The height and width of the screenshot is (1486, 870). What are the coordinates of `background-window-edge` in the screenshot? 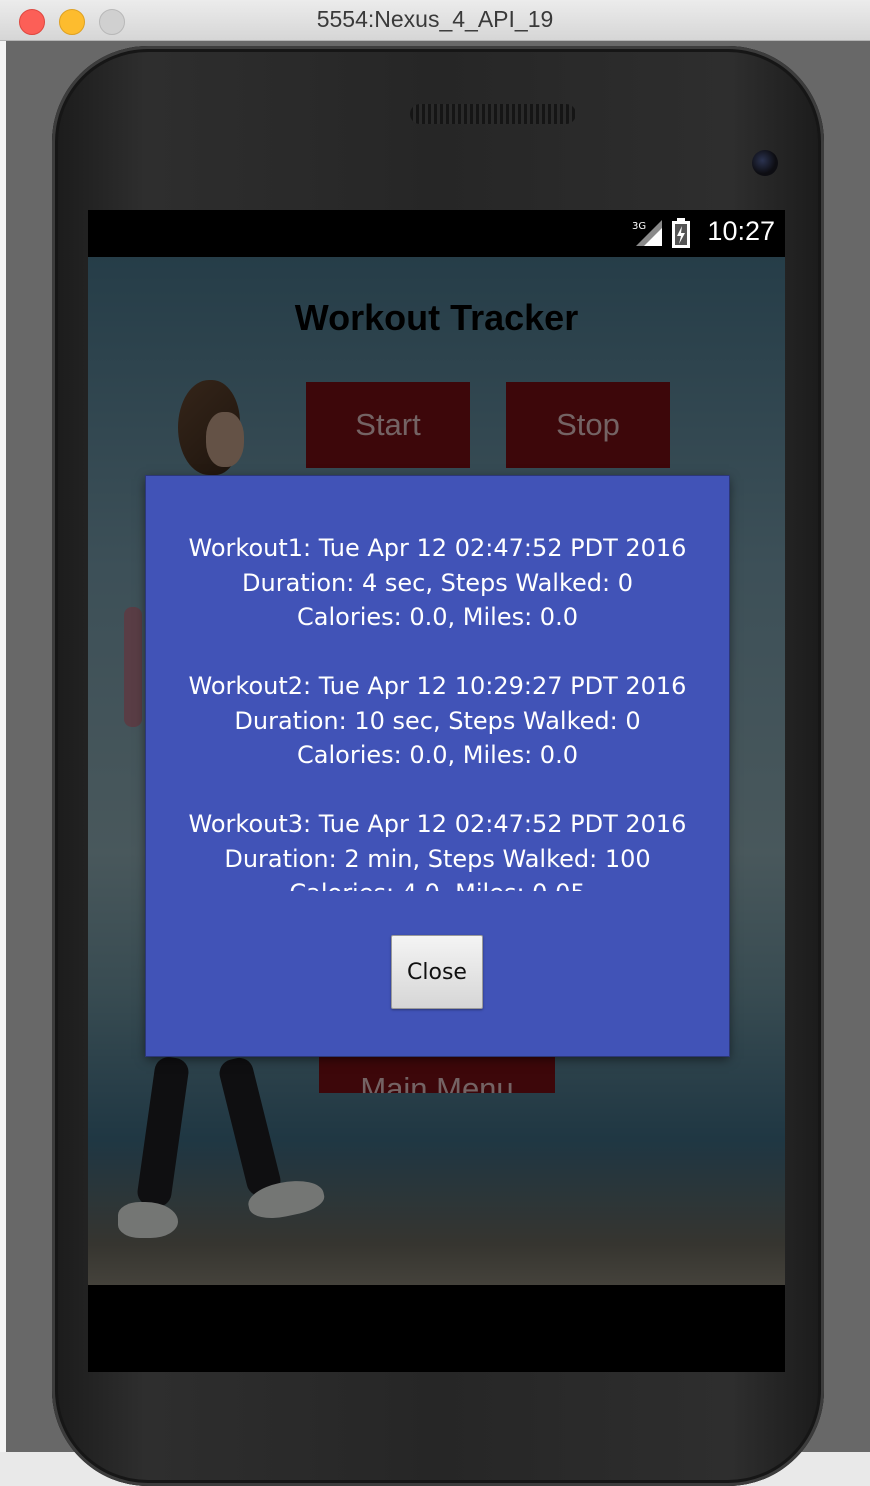 It's located at (3, 746).